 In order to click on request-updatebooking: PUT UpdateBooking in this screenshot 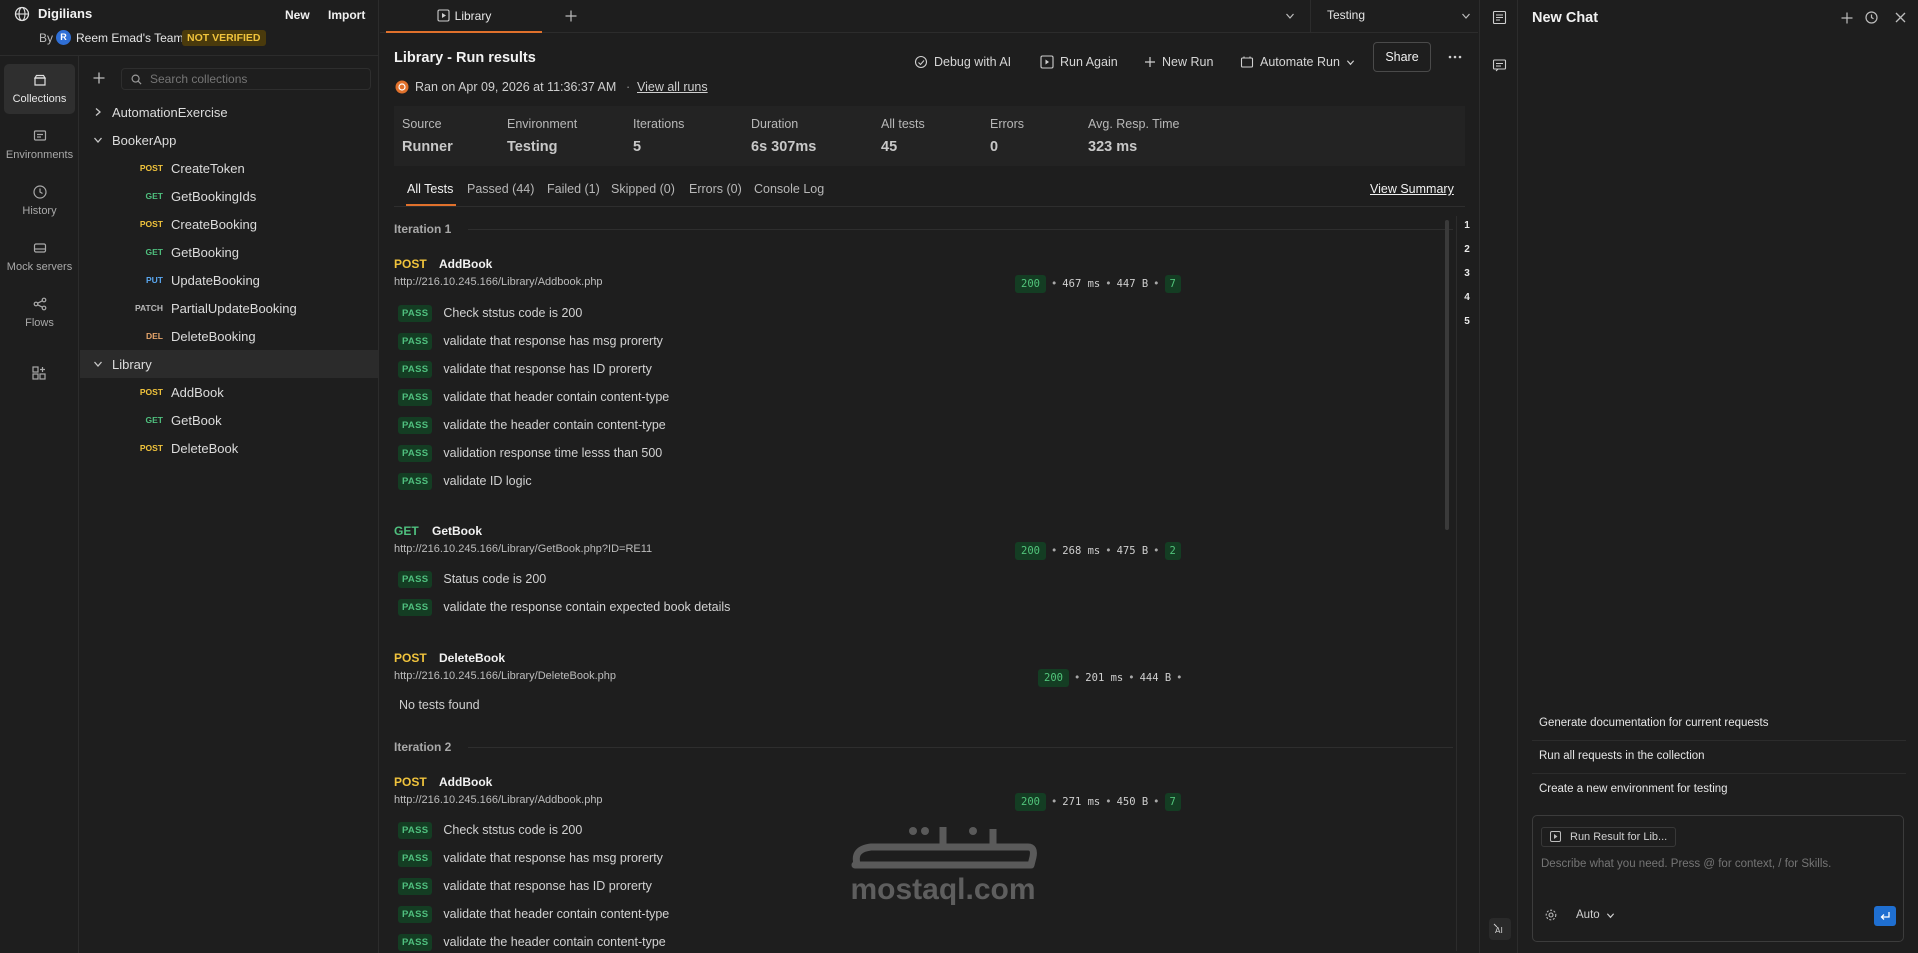, I will do `click(229, 280)`.